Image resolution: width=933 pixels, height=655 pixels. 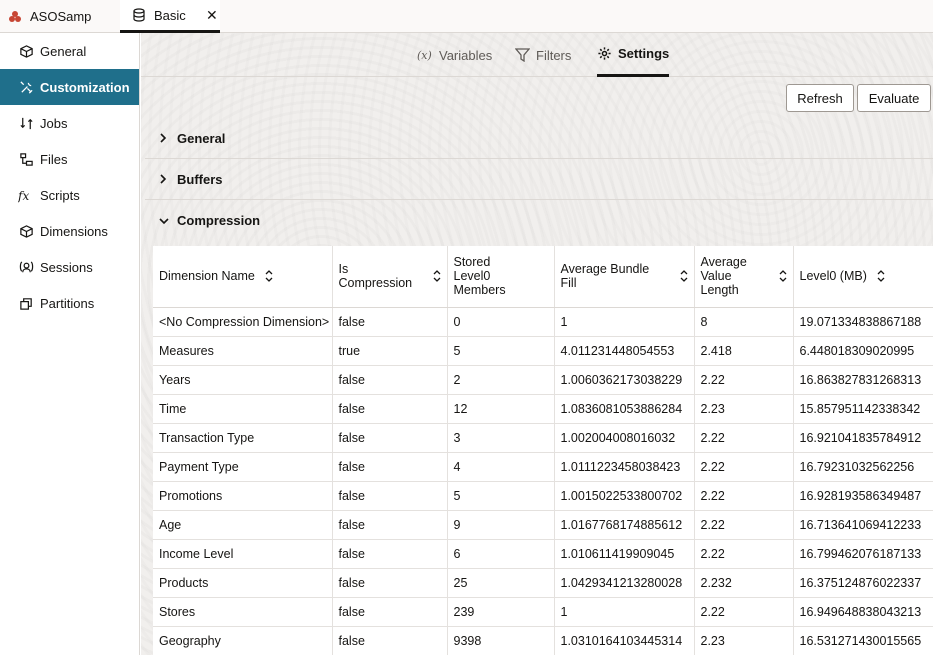 I want to click on tab-variables: (x) Variables, so click(x=454, y=55).